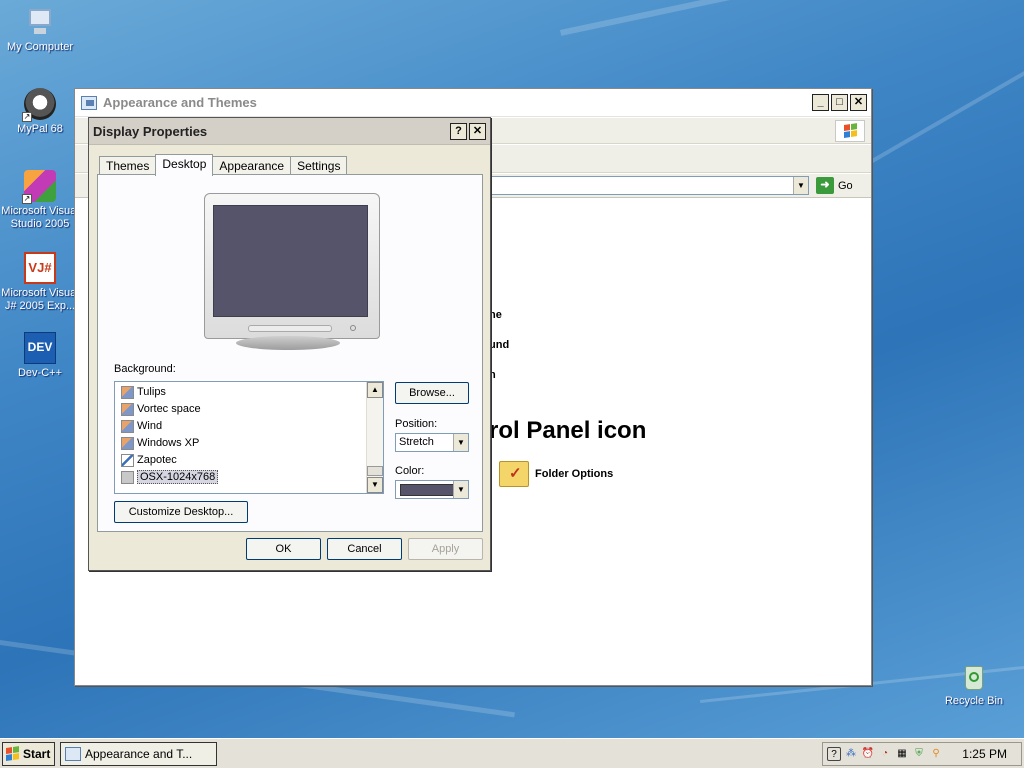 Image resolution: width=1024 pixels, height=768 pixels. I want to click on dev-cpp-icon: DEV, so click(40, 348).